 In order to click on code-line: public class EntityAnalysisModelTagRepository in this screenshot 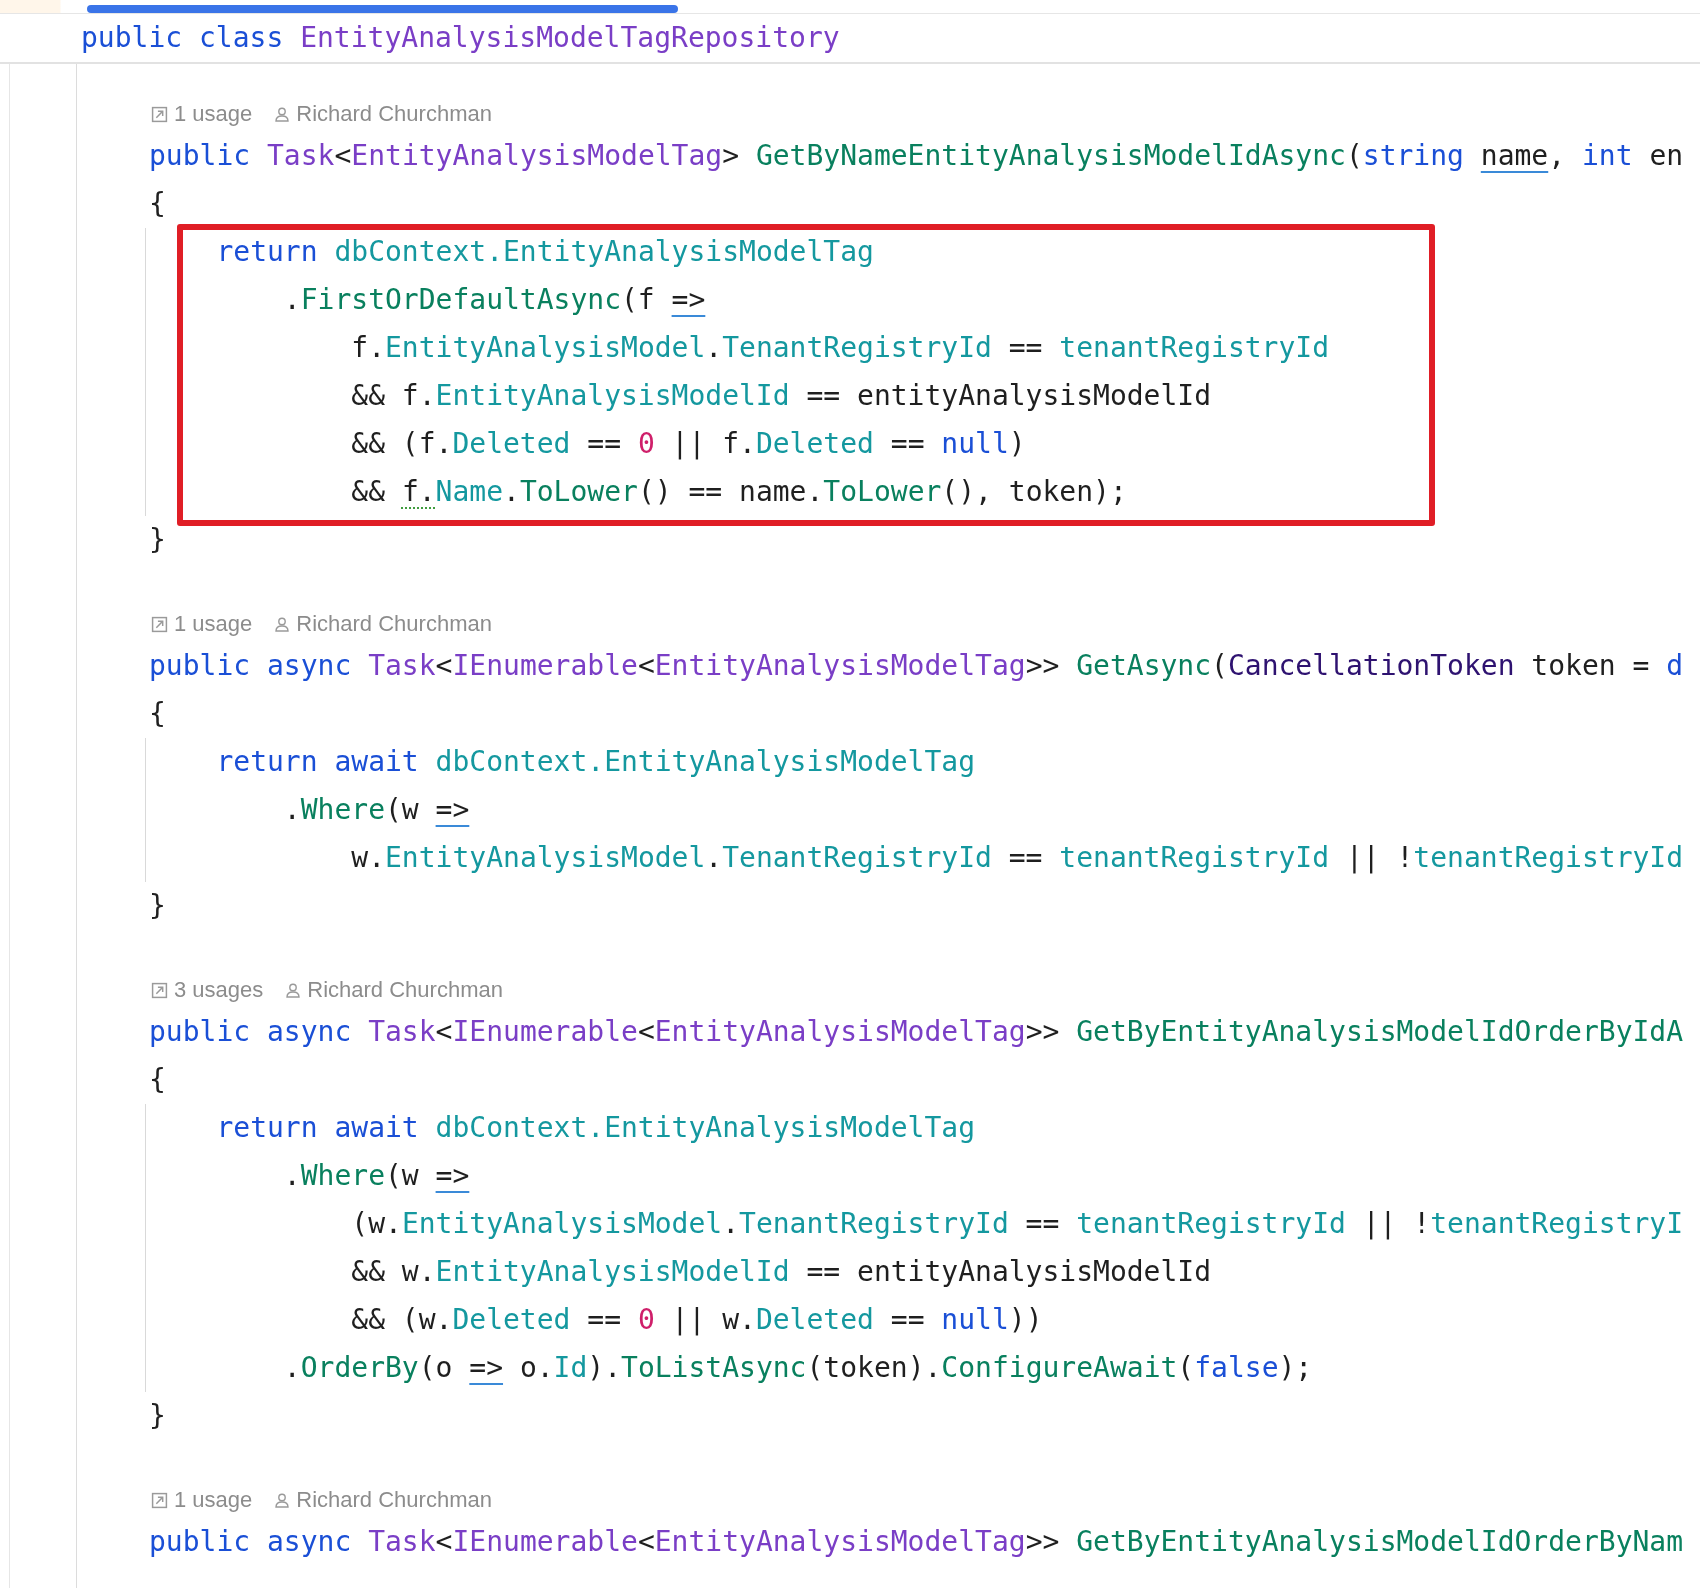, I will do `click(460, 38)`.